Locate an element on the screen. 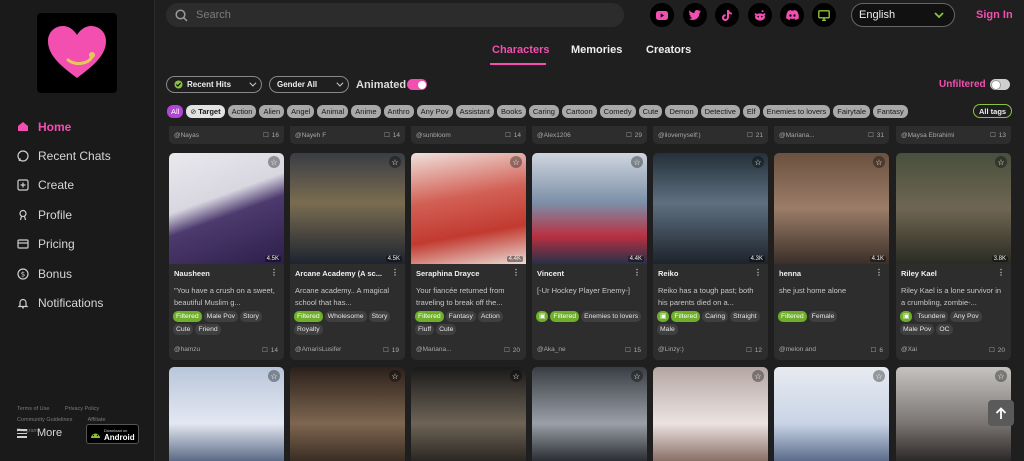  tag-chip-target: ⊘ Target is located at coordinates (205, 111).